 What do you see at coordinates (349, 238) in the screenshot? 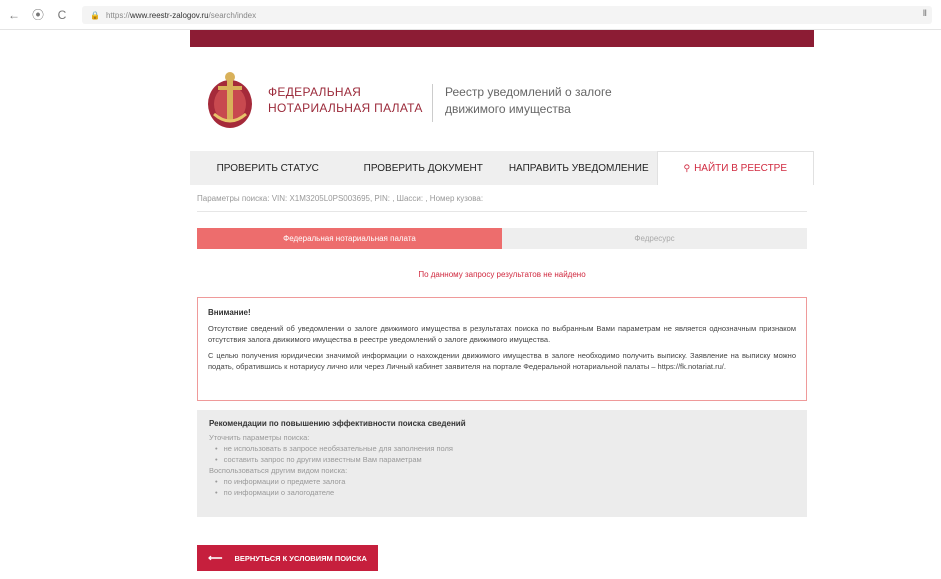
I see `source-tab-fnp: Федеральная нотариальная палата` at bounding box center [349, 238].